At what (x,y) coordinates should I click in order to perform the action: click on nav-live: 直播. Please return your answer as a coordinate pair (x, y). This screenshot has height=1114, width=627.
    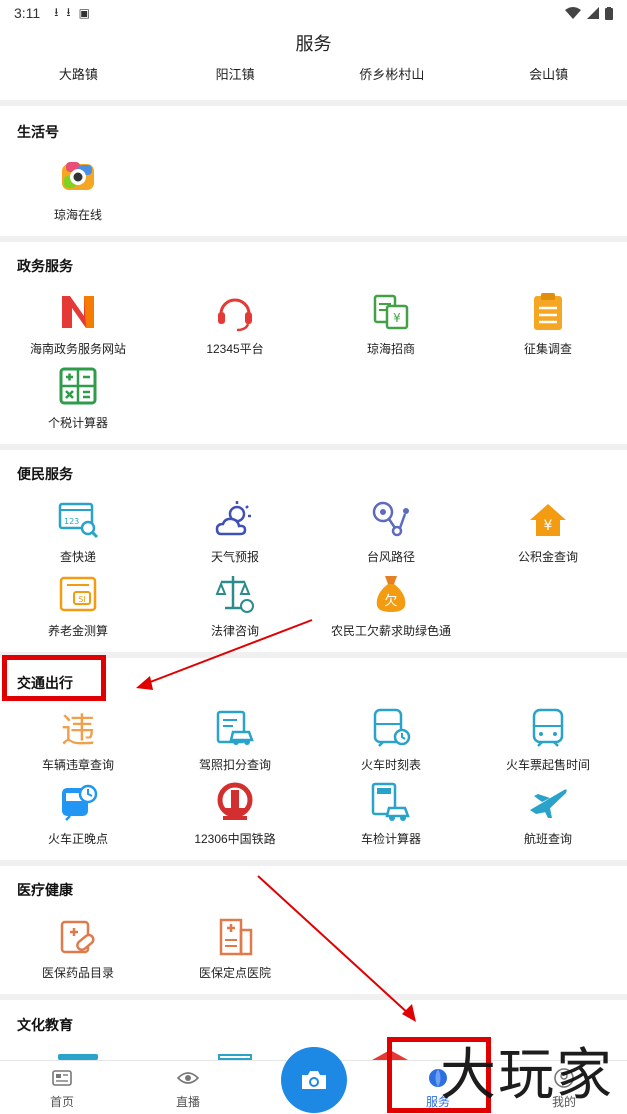
    Looking at the image, I should click on (188, 1088).